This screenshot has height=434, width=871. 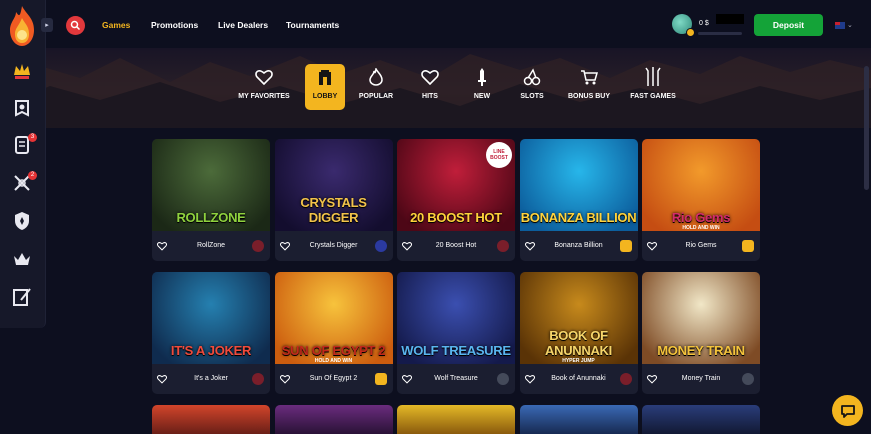 I want to click on category-fast-games: FAST GAMES, so click(x=653, y=87).